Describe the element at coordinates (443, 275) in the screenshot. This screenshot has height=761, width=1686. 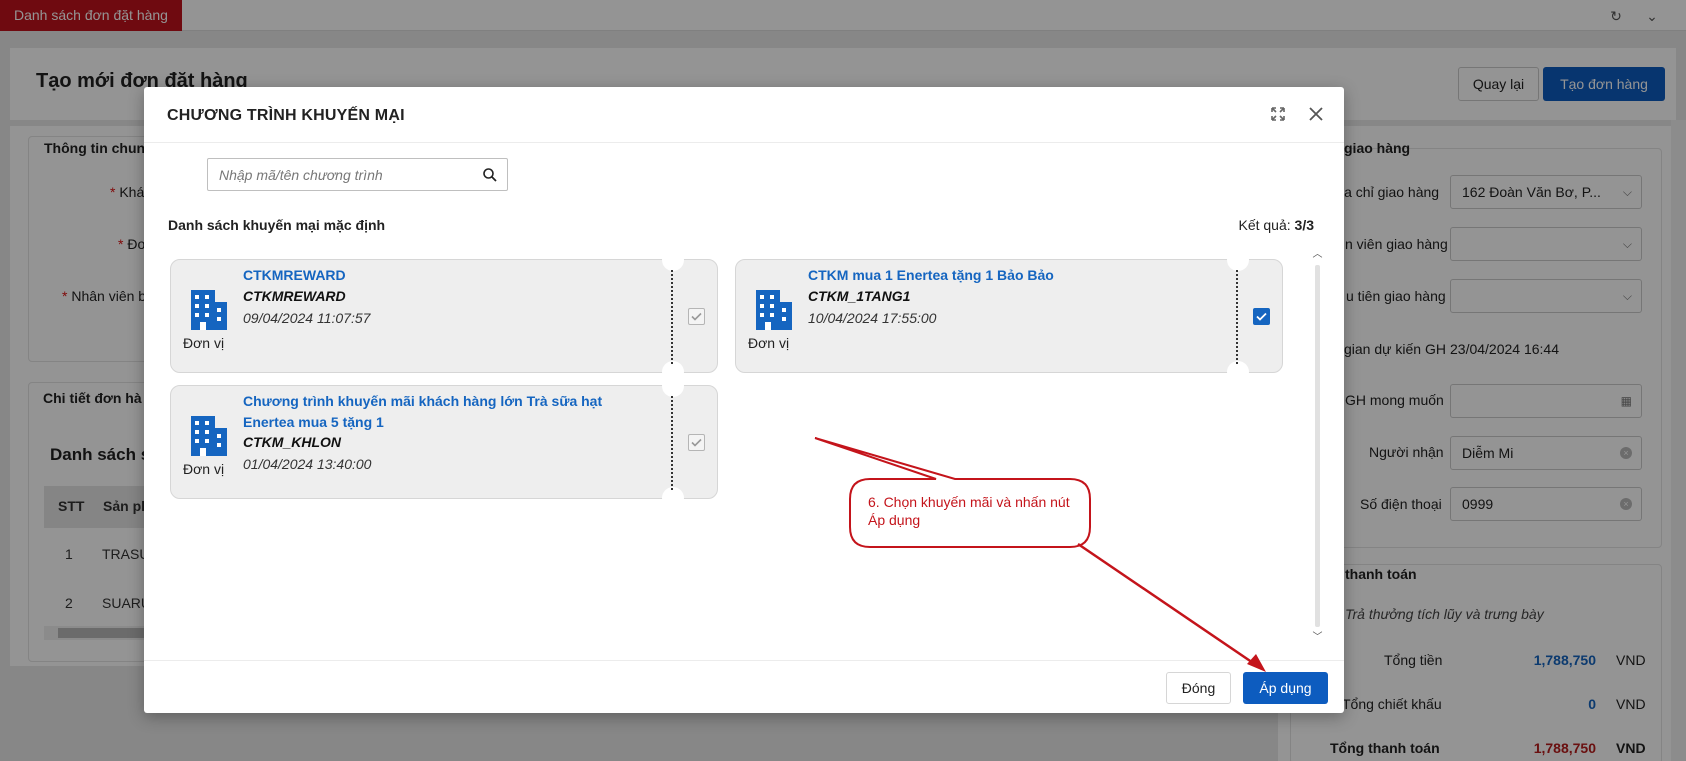
I see `promotion-name: CTKMREWARD` at that location.